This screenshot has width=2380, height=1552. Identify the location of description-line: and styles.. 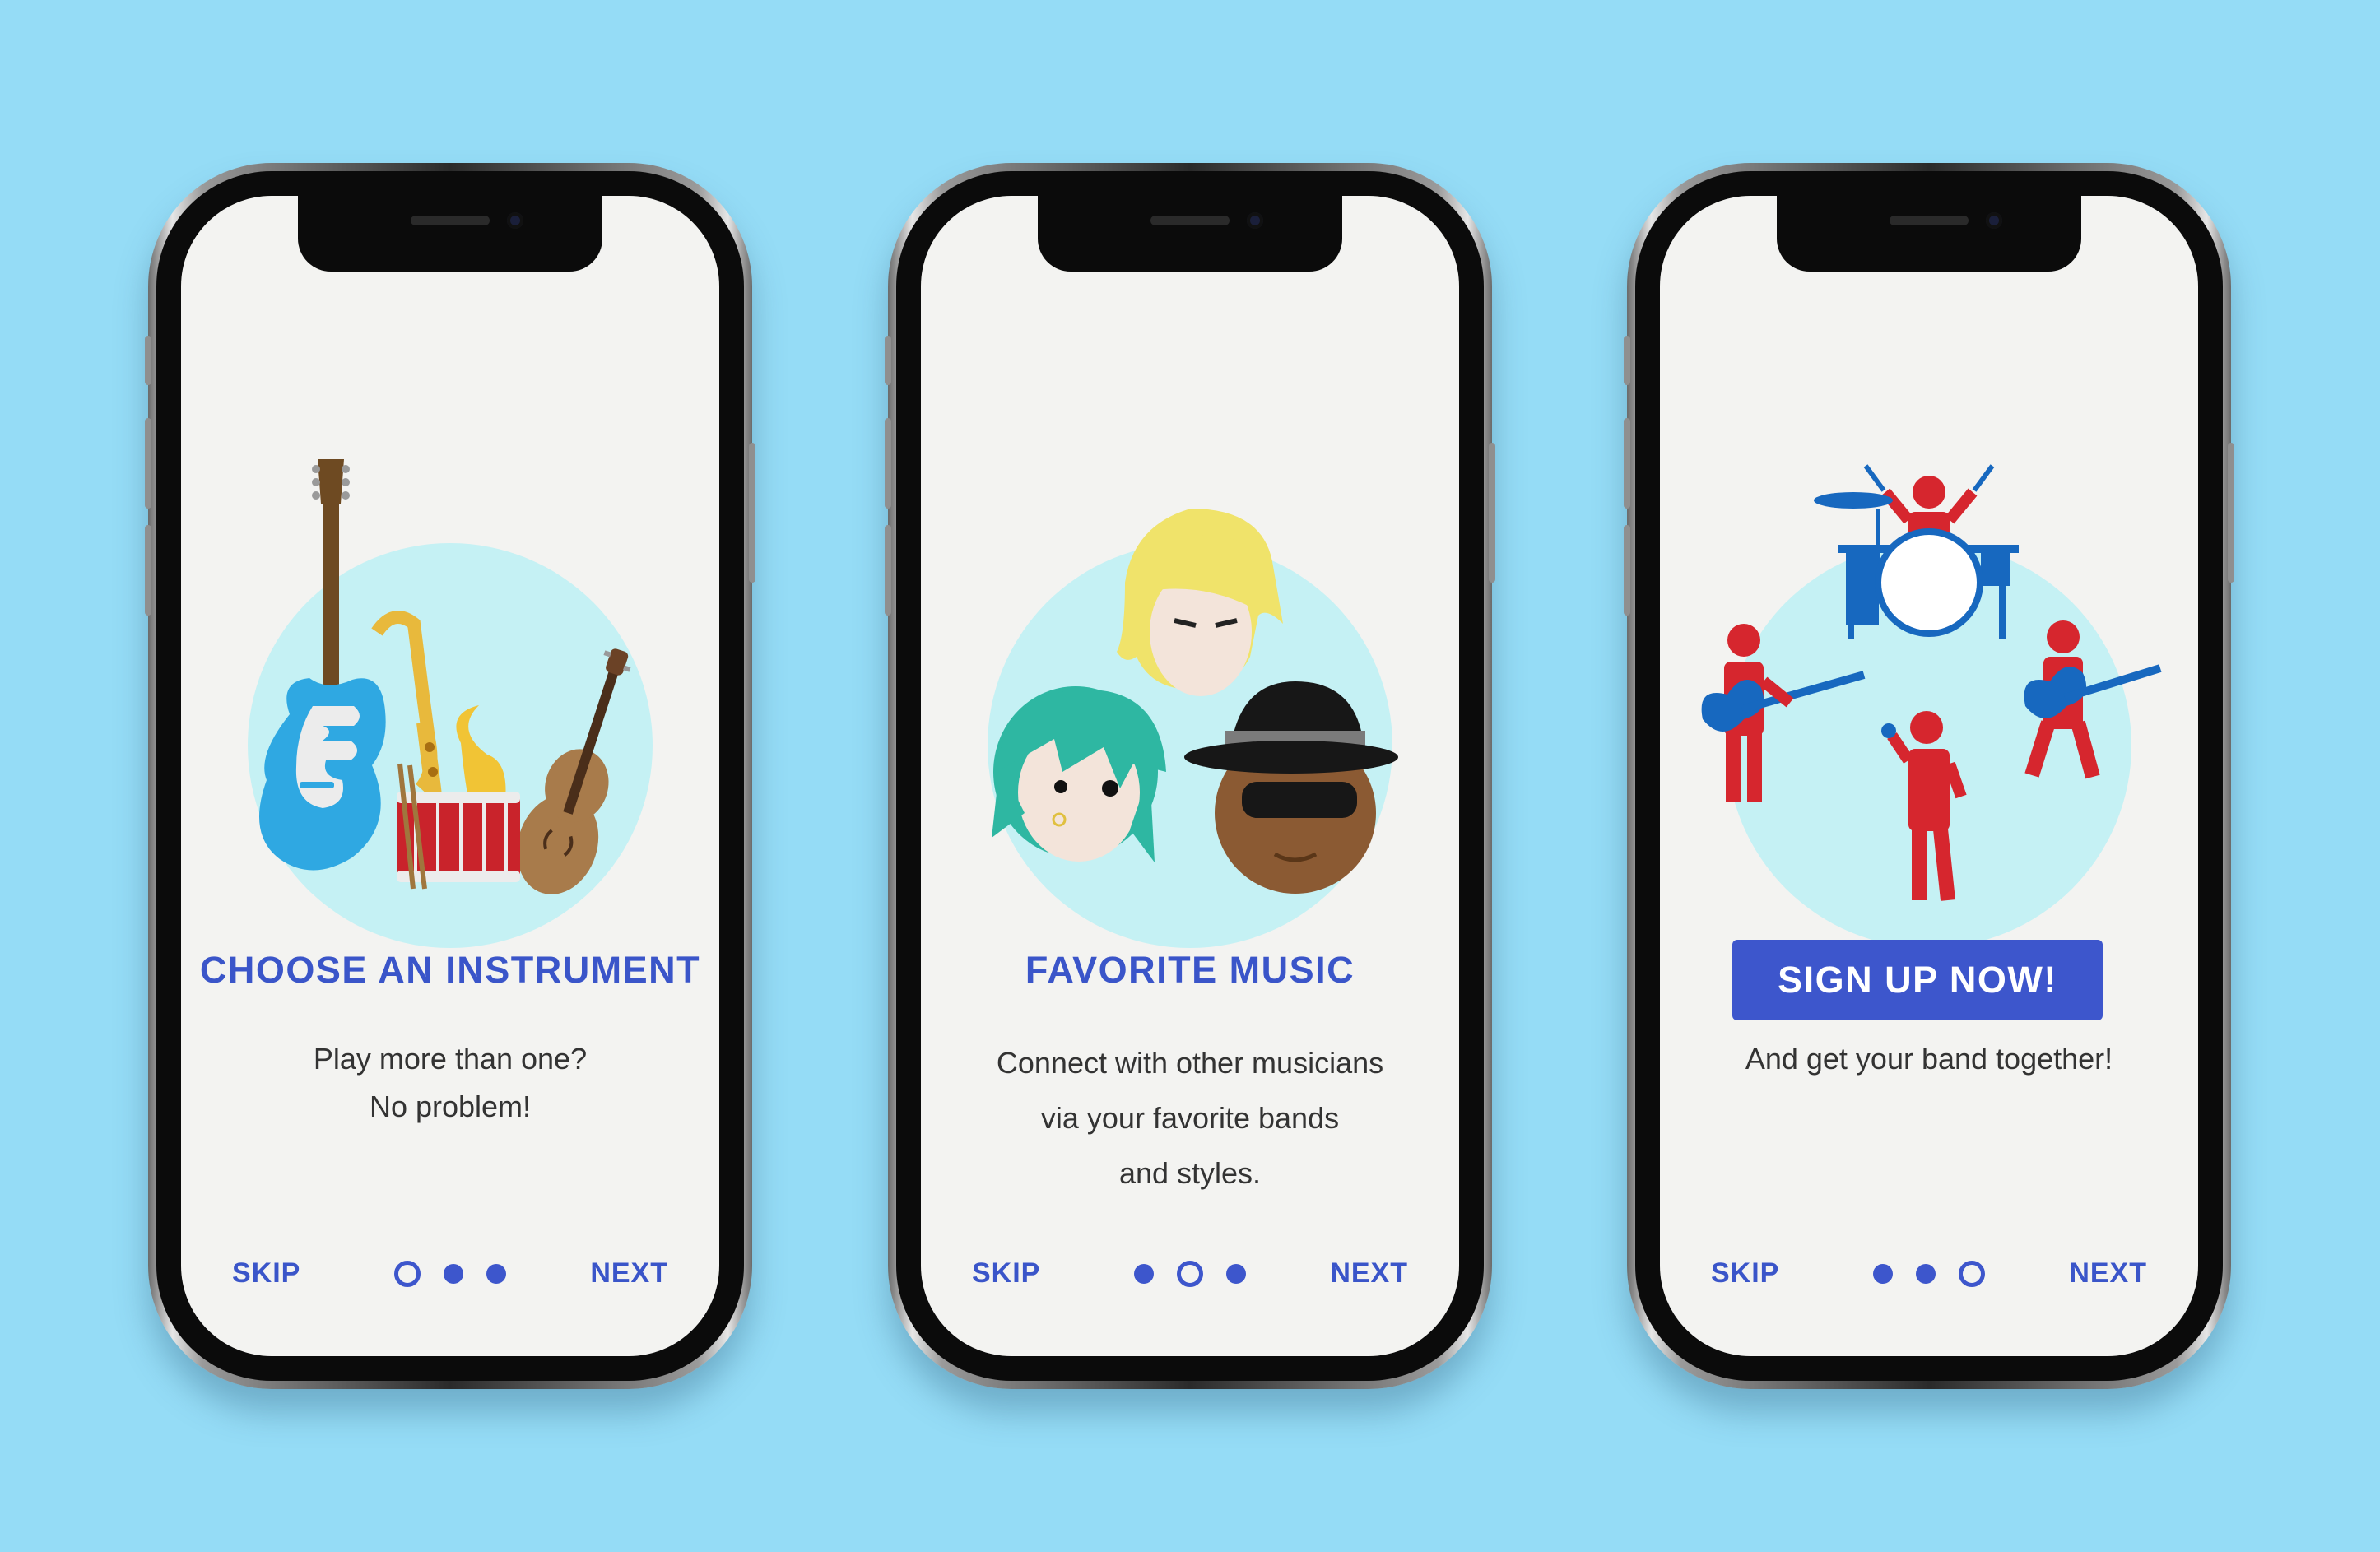
(1190, 1173).